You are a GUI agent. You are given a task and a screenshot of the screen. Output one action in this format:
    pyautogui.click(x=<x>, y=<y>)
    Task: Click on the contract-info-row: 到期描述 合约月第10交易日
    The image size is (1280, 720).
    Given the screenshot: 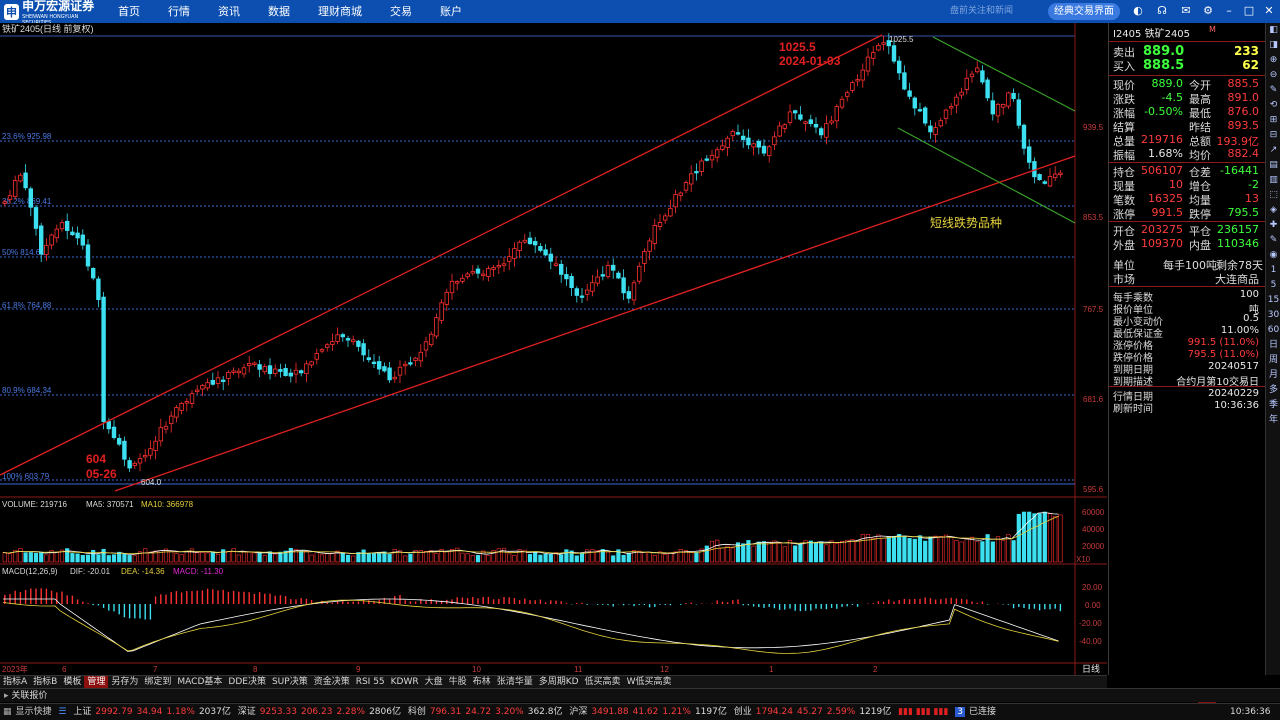 What is the action you would take?
    pyautogui.click(x=1188, y=380)
    